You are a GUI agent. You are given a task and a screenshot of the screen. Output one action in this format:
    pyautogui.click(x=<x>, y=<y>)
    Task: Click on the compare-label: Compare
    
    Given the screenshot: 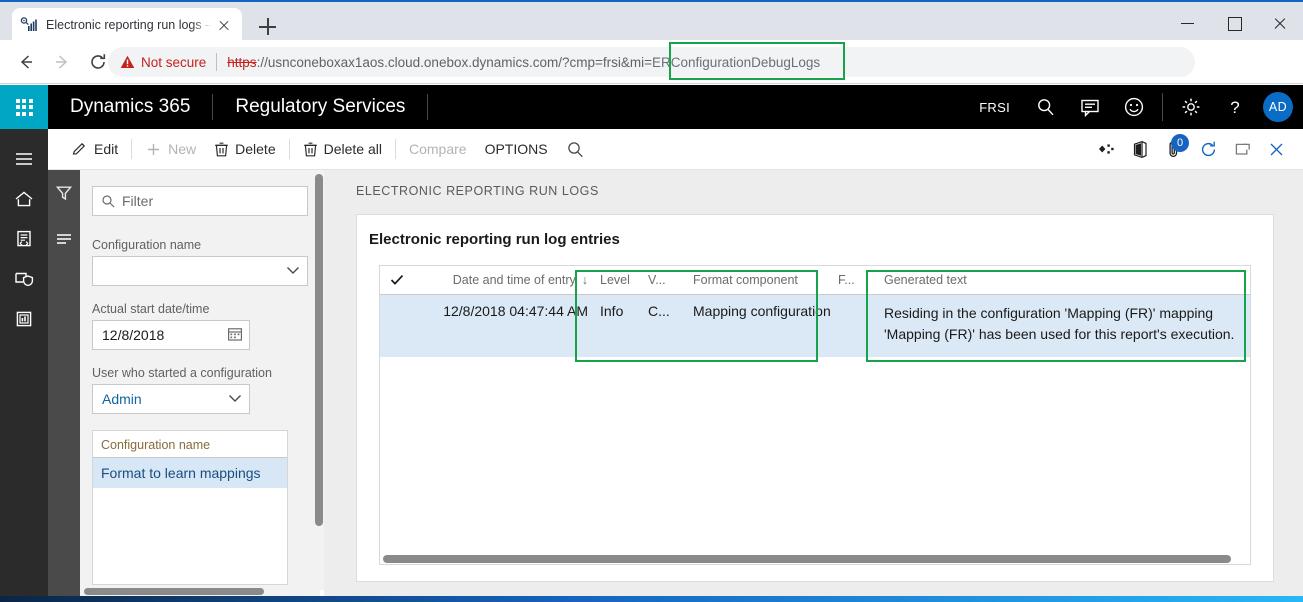 What is the action you would take?
    pyautogui.click(x=437, y=149)
    